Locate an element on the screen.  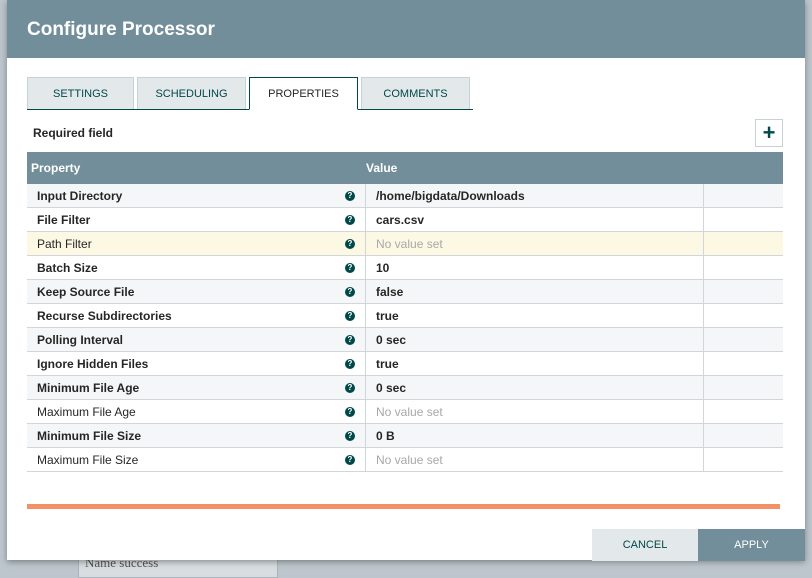
property-name: Path Filter is located at coordinates (64, 243).